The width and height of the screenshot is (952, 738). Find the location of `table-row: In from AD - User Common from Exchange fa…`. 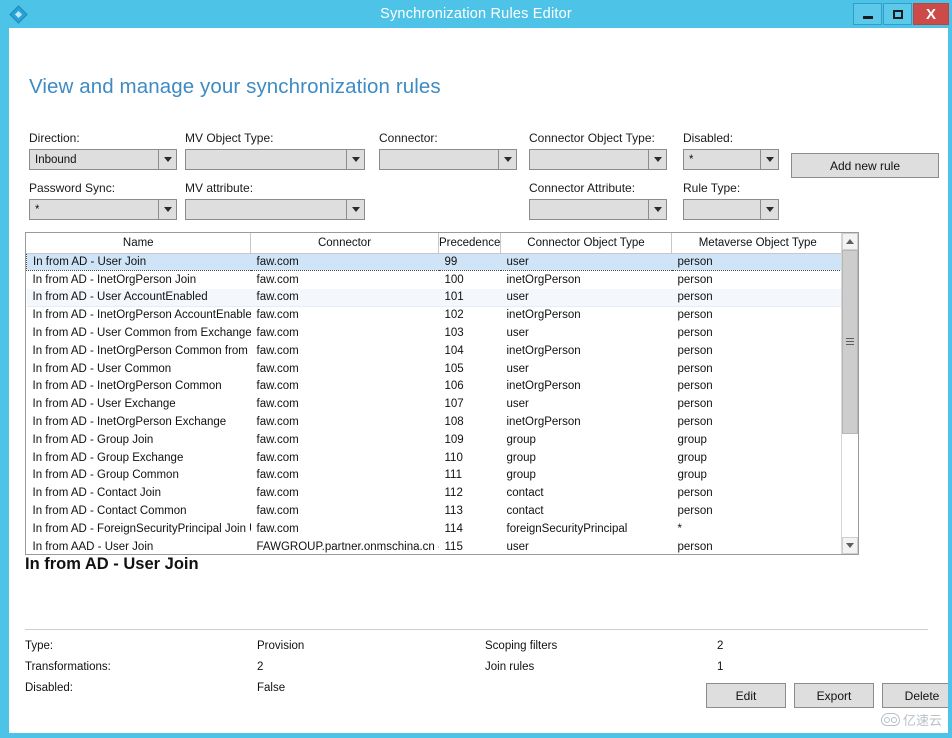

table-row: In from AD - User Common from Exchange fa… is located at coordinates (434, 333).